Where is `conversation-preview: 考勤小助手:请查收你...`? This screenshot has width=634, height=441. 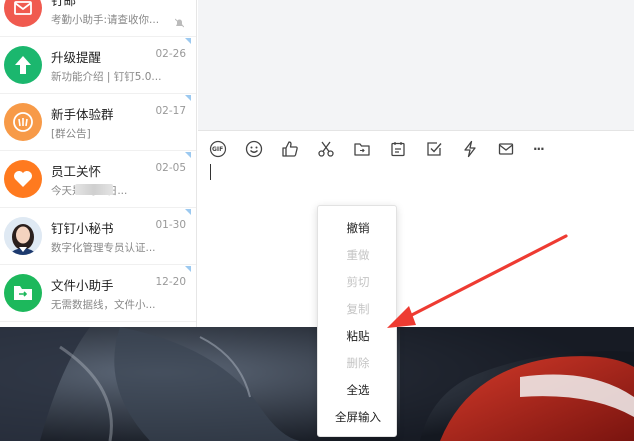 conversation-preview: 考勤小助手:请查收你... is located at coordinates (105, 20).